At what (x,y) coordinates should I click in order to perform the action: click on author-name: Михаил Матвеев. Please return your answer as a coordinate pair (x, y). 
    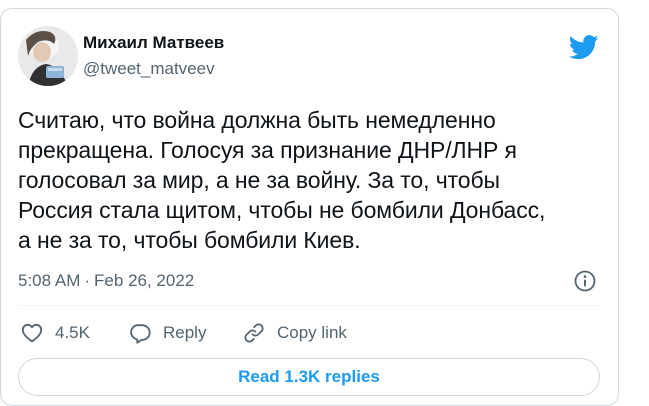
    Looking at the image, I should click on (153, 43).